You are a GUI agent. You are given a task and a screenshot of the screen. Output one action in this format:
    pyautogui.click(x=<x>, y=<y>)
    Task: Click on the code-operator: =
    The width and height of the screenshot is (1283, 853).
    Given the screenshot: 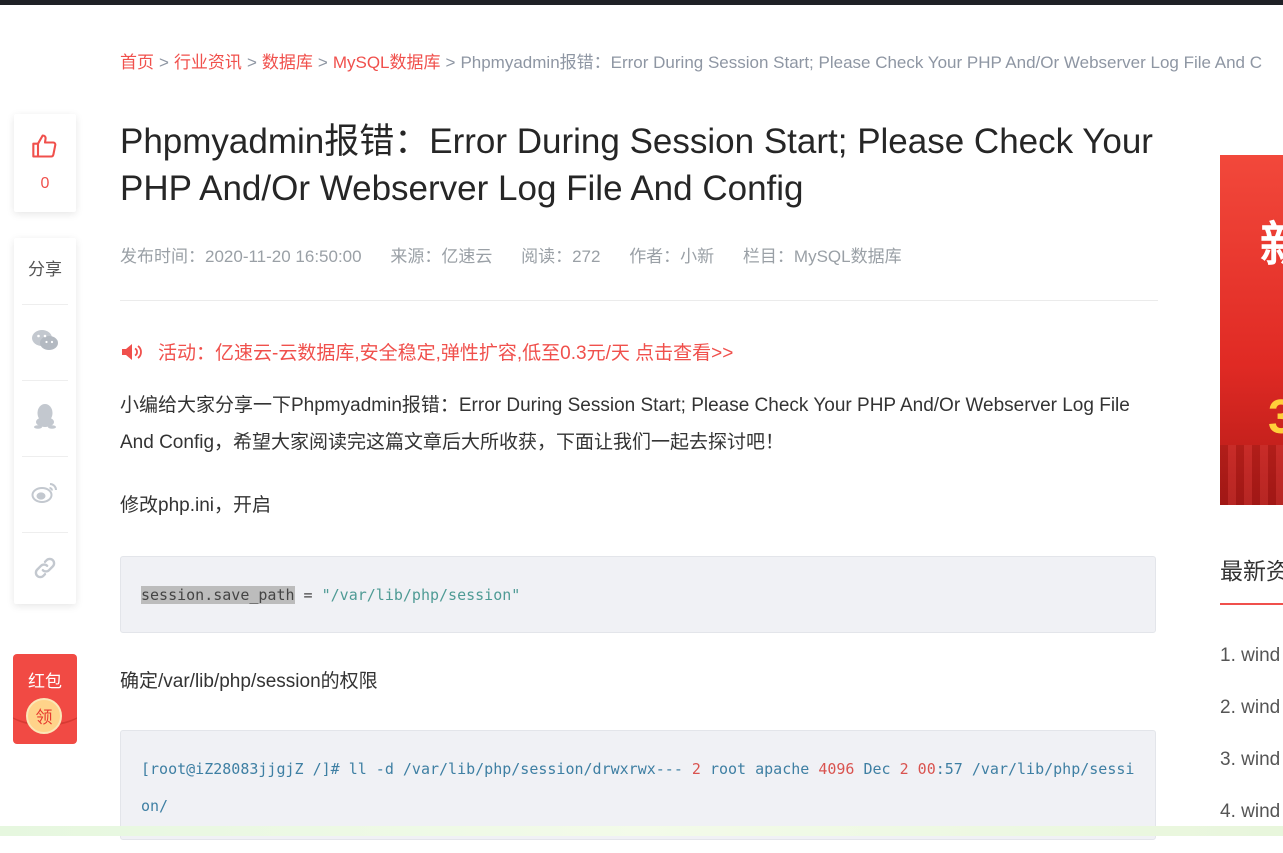 What is the action you would take?
    pyautogui.click(x=308, y=595)
    